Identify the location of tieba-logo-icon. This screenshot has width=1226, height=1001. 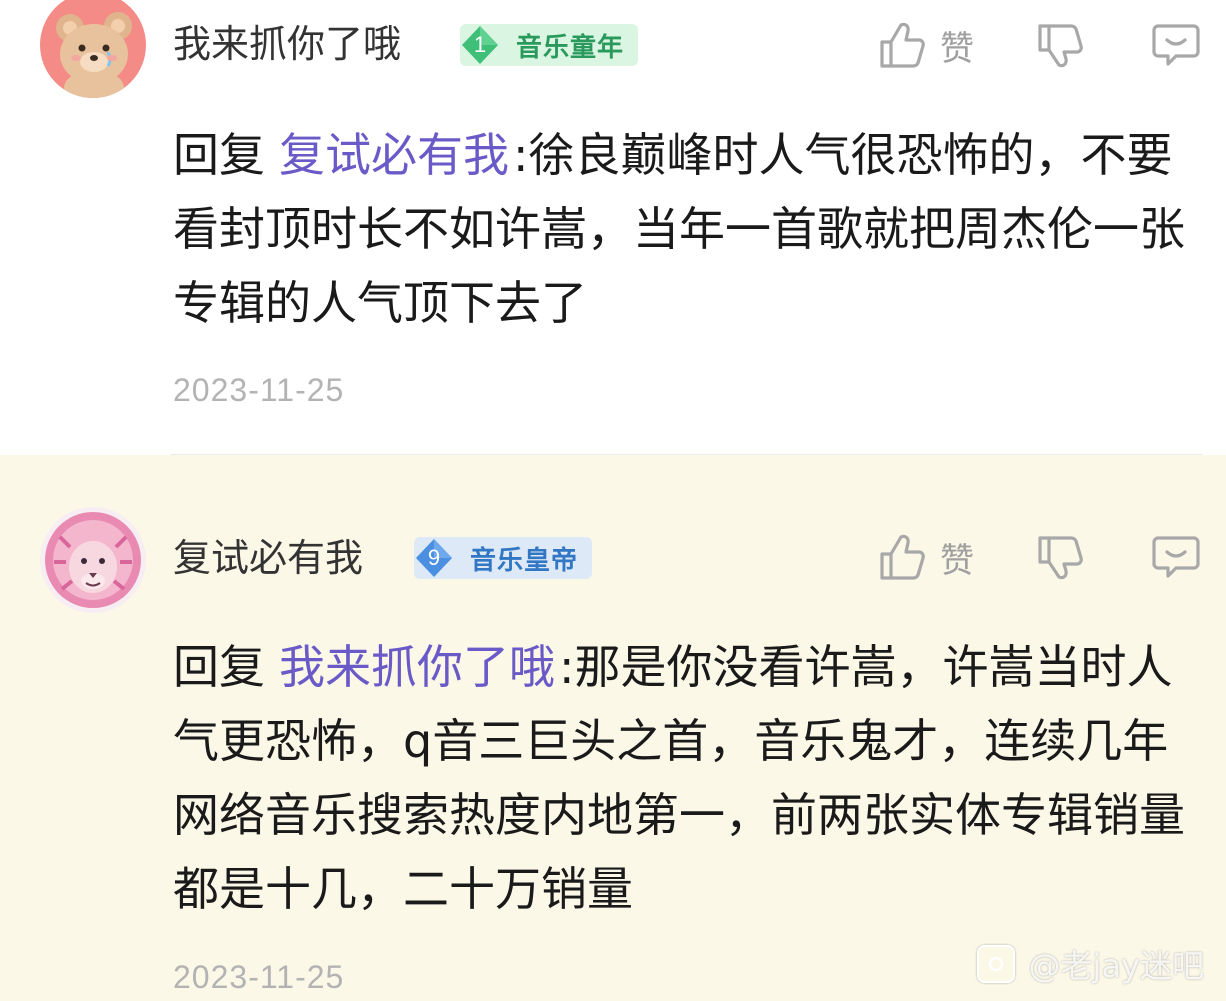
(995, 964).